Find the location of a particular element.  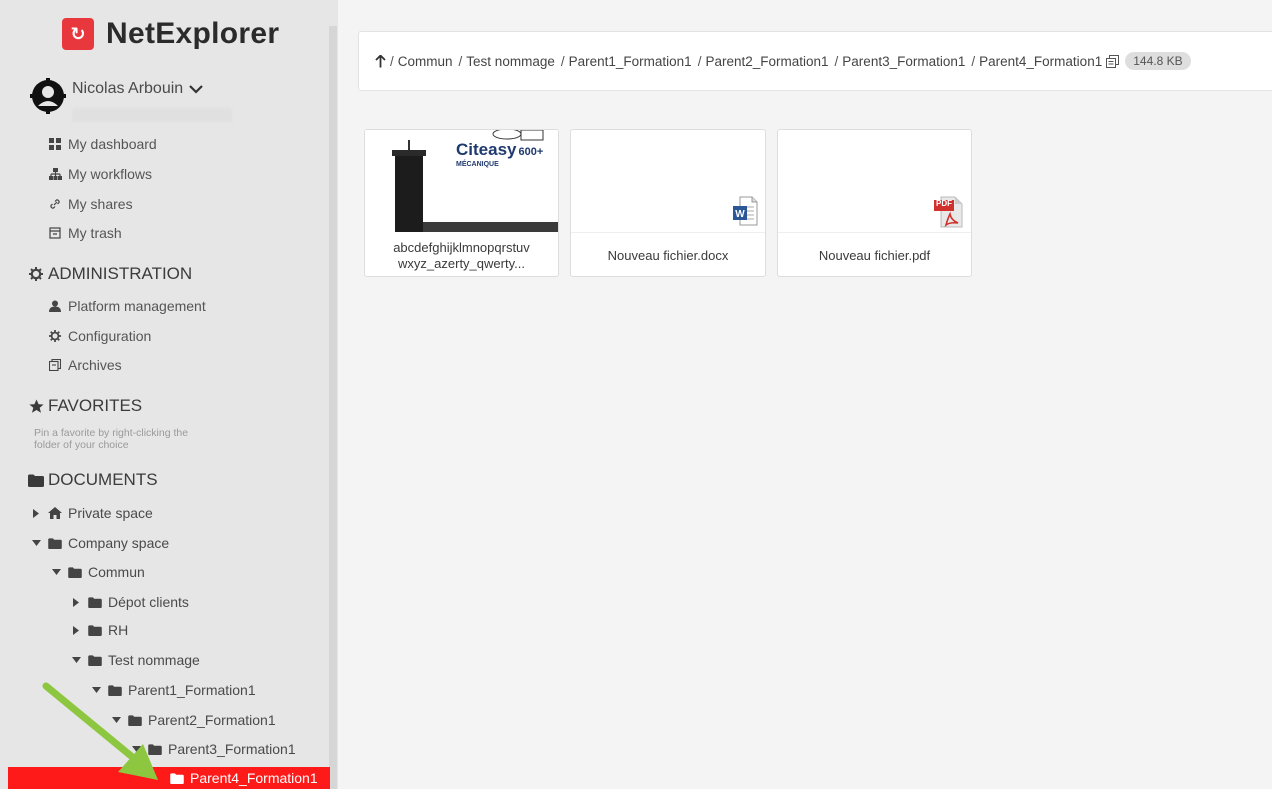

nav-my-dashboard: My dashboard is located at coordinates (102, 144).